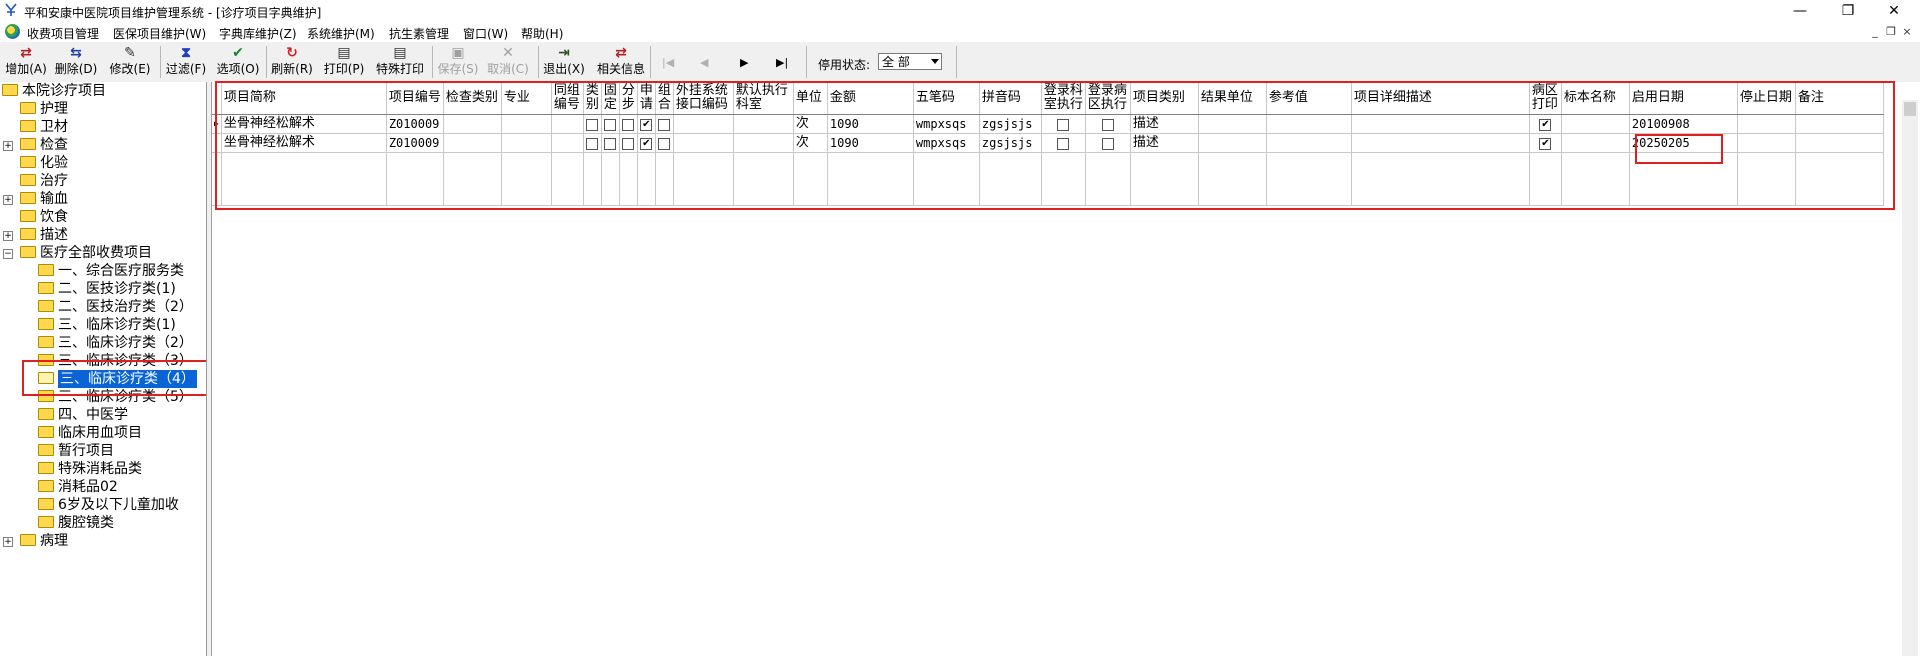  I want to click on tree-child: 三、临床诊疗类(1), so click(107, 325).